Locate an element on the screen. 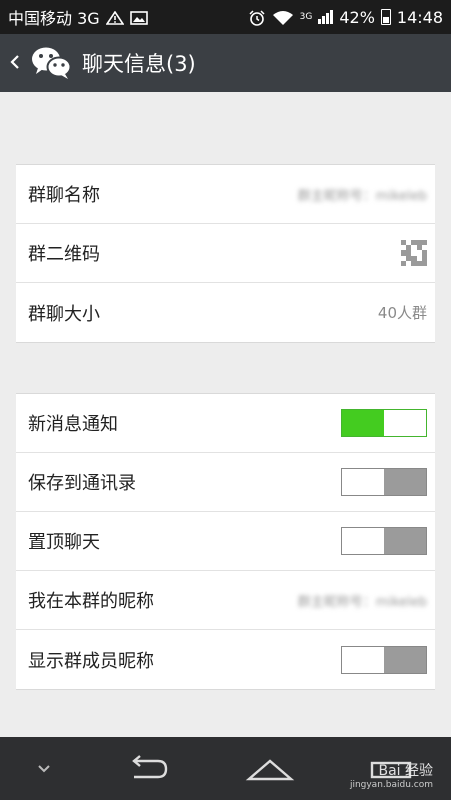 The width and height of the screenshot is (451, 800). save-to-contacts-toggle is located at coordinates (384, 482).